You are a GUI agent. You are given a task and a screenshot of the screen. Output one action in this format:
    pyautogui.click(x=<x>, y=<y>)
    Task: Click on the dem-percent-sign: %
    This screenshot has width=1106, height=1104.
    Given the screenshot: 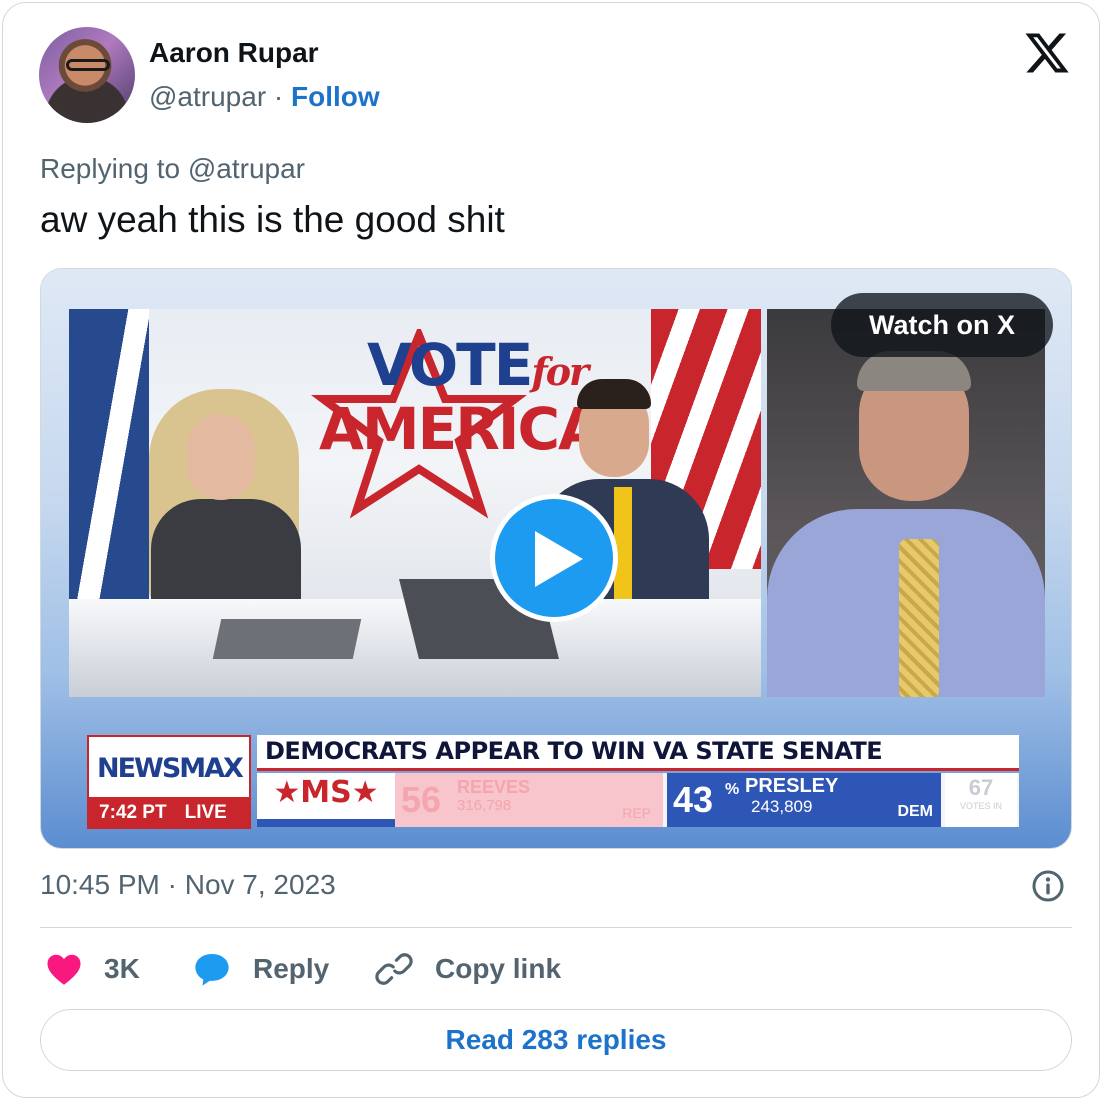 What is the action you would take?
    pyautogui.click(x=732, y=789)
    